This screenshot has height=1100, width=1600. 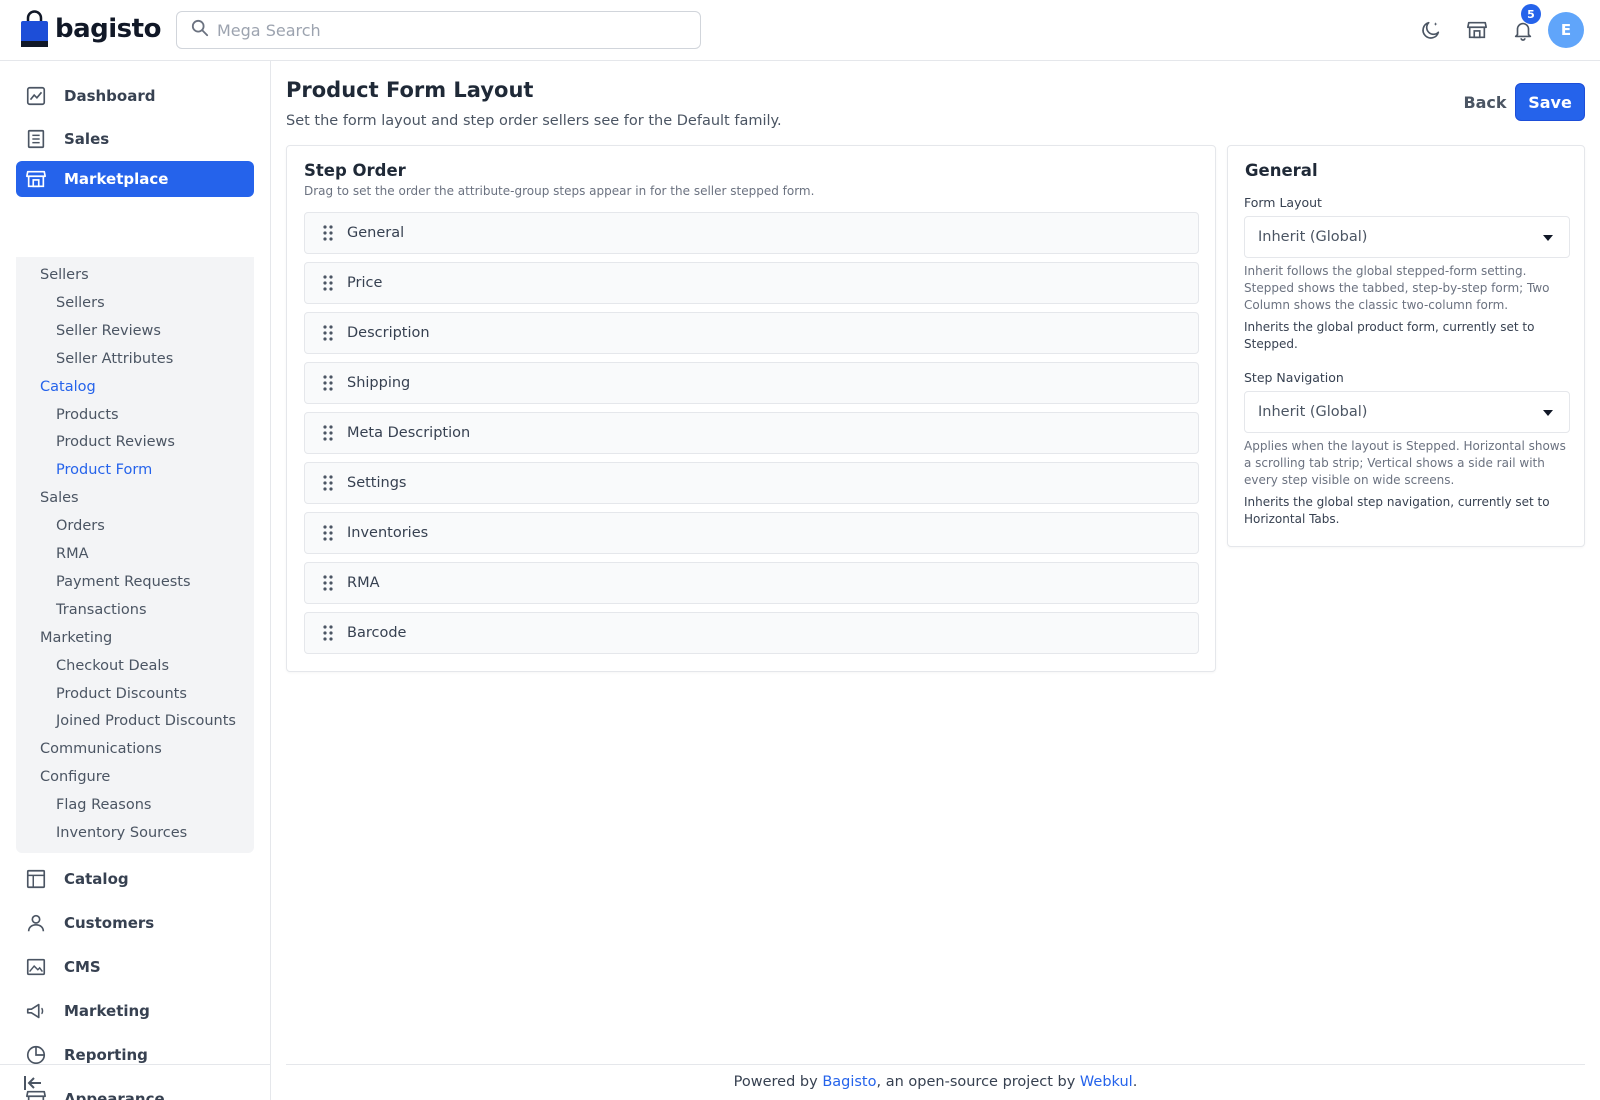 I want to click on step-label: General, so click(x=376, y=233).